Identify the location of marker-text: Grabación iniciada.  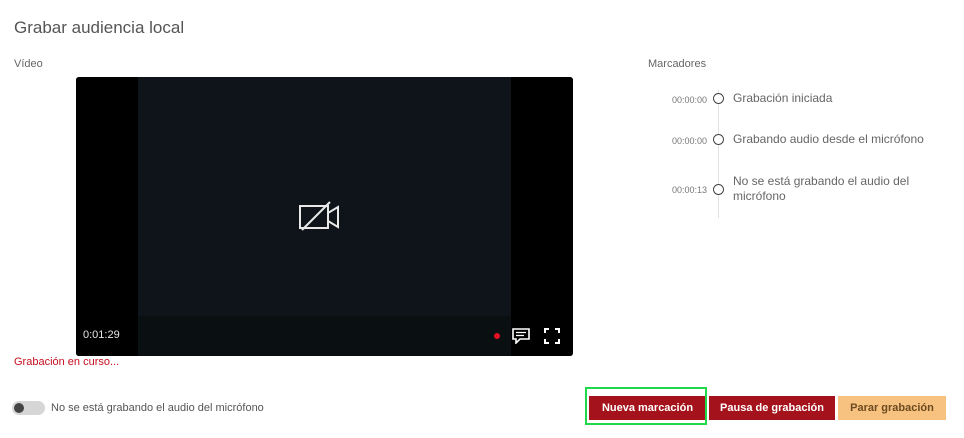
(783, 98).